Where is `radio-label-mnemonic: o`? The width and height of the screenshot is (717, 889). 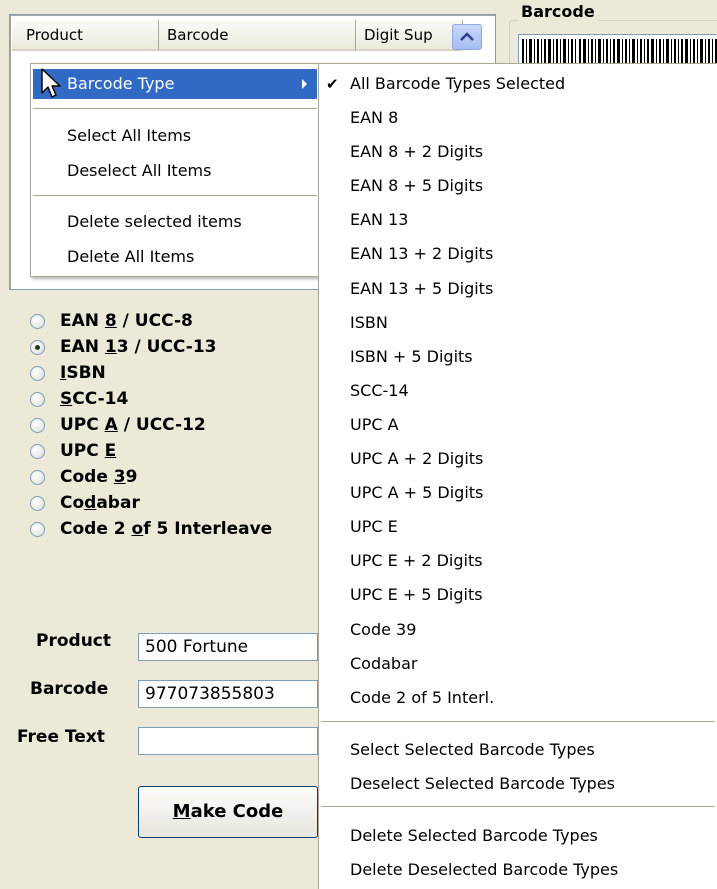
radio-label-mnemonic: o is located at coordinates (137, 529).